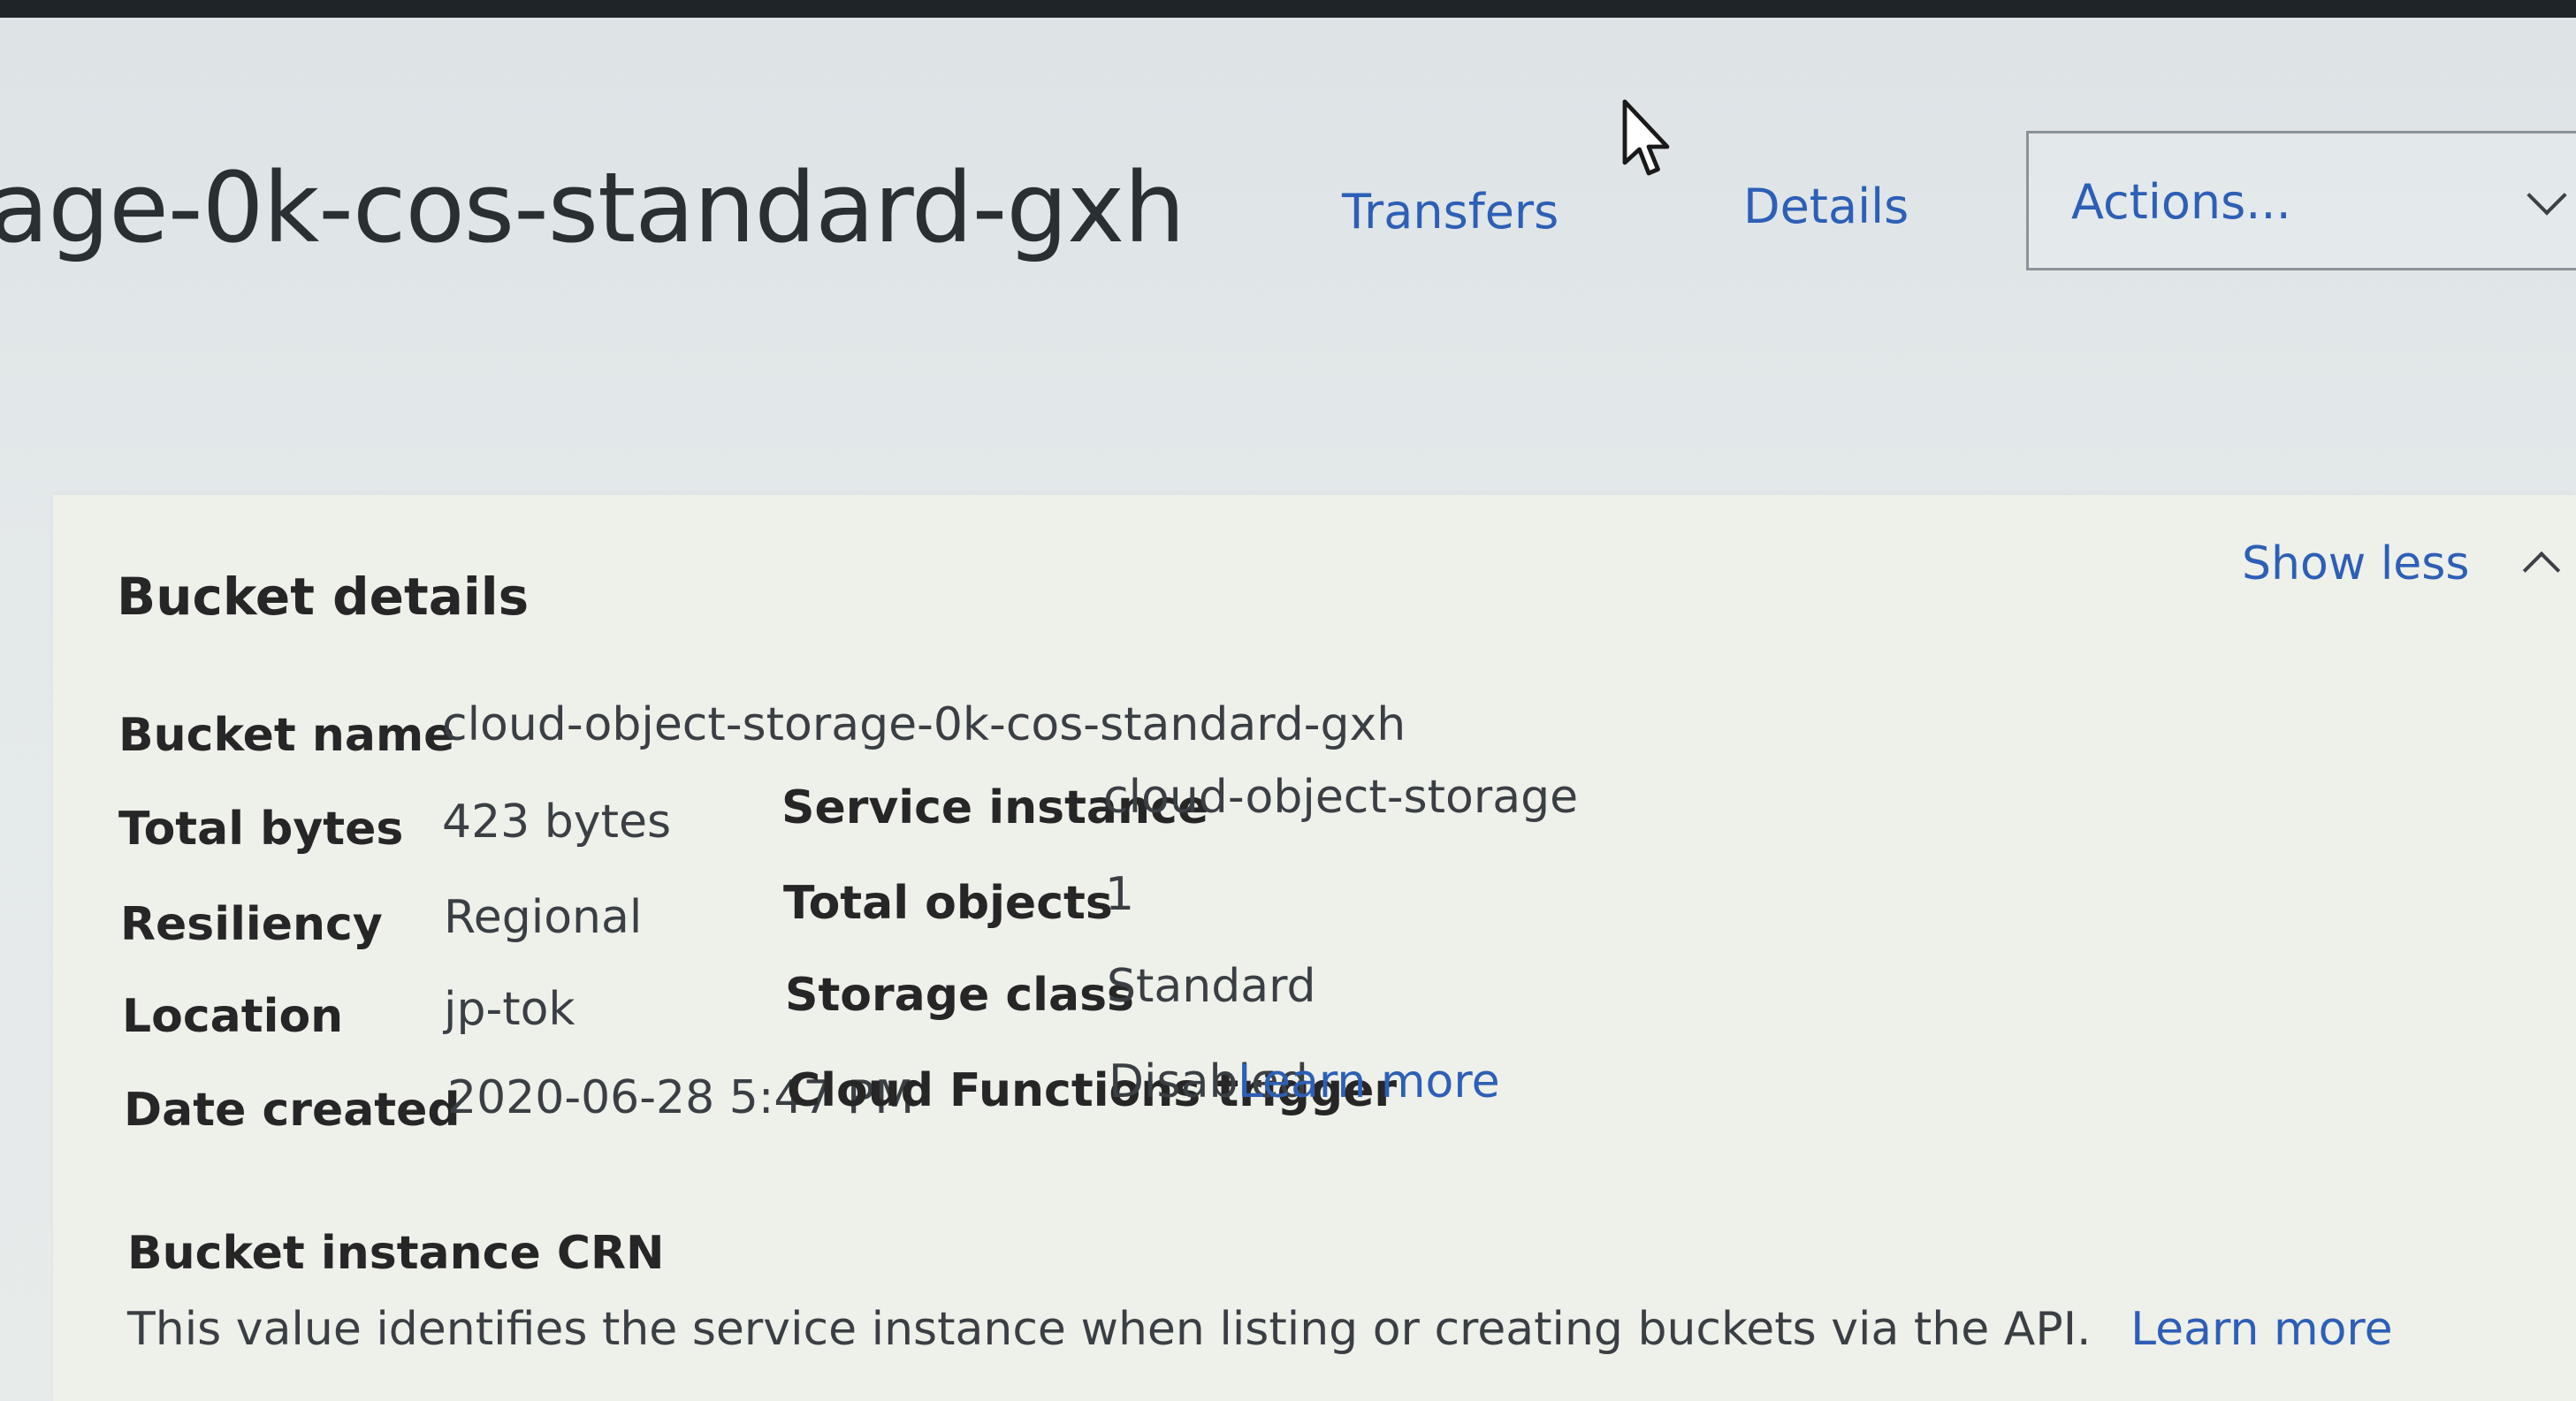 This screenshot has width=2576, height=1401. What do you see at coordinates (557, 822) in the screenshot?
I see `total-bytes-value: 423 bytes` at bounding box center [557, 822].